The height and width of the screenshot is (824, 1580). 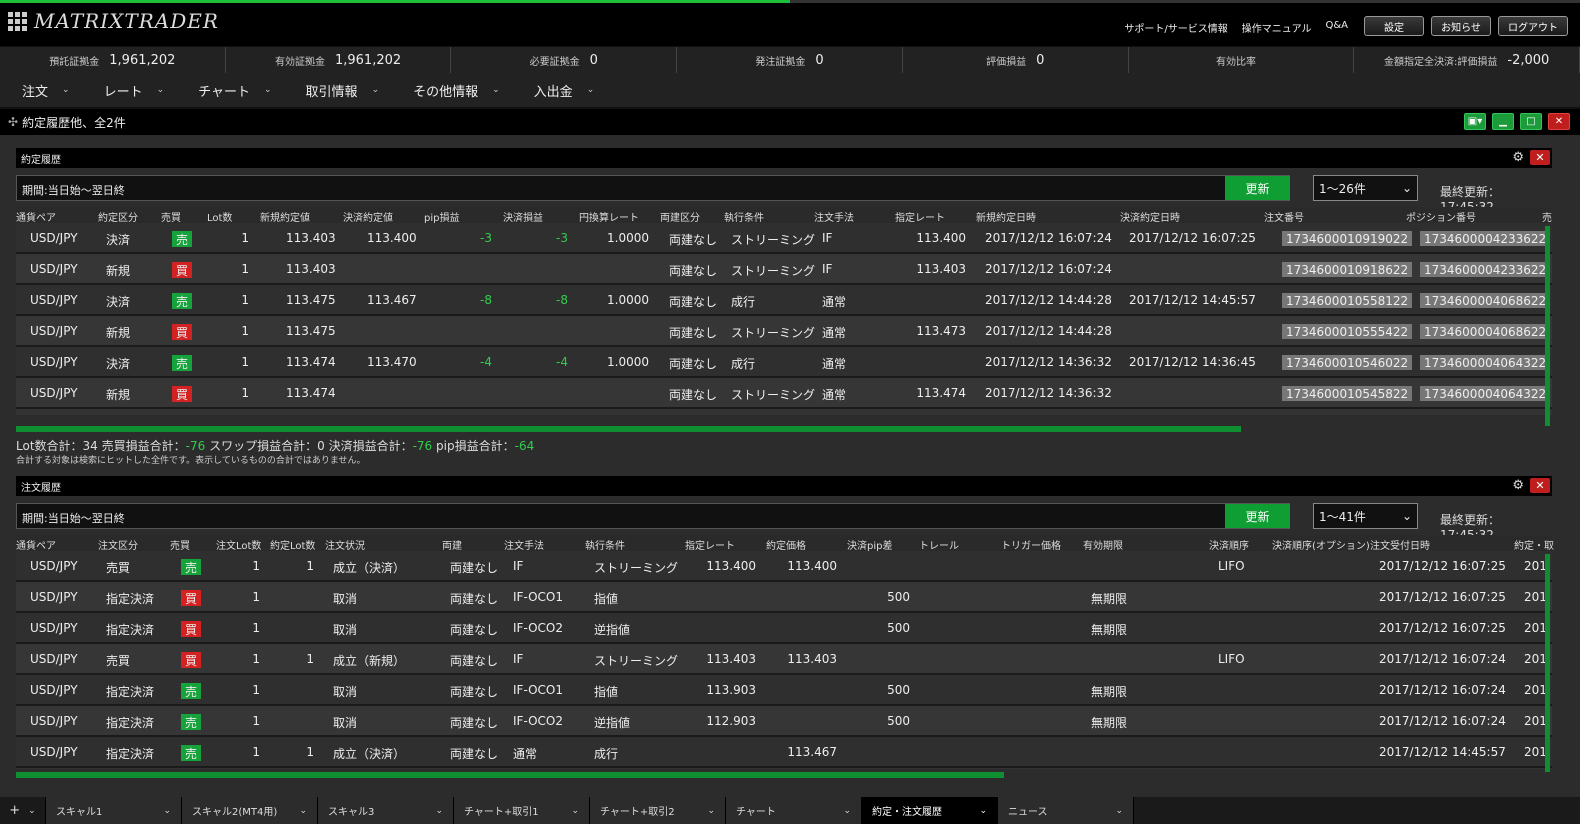 What do you see at coordinates (234, 90) in the screenshot?
I see `menu-item: チャート ⌄` at bounding box center [234, 90].